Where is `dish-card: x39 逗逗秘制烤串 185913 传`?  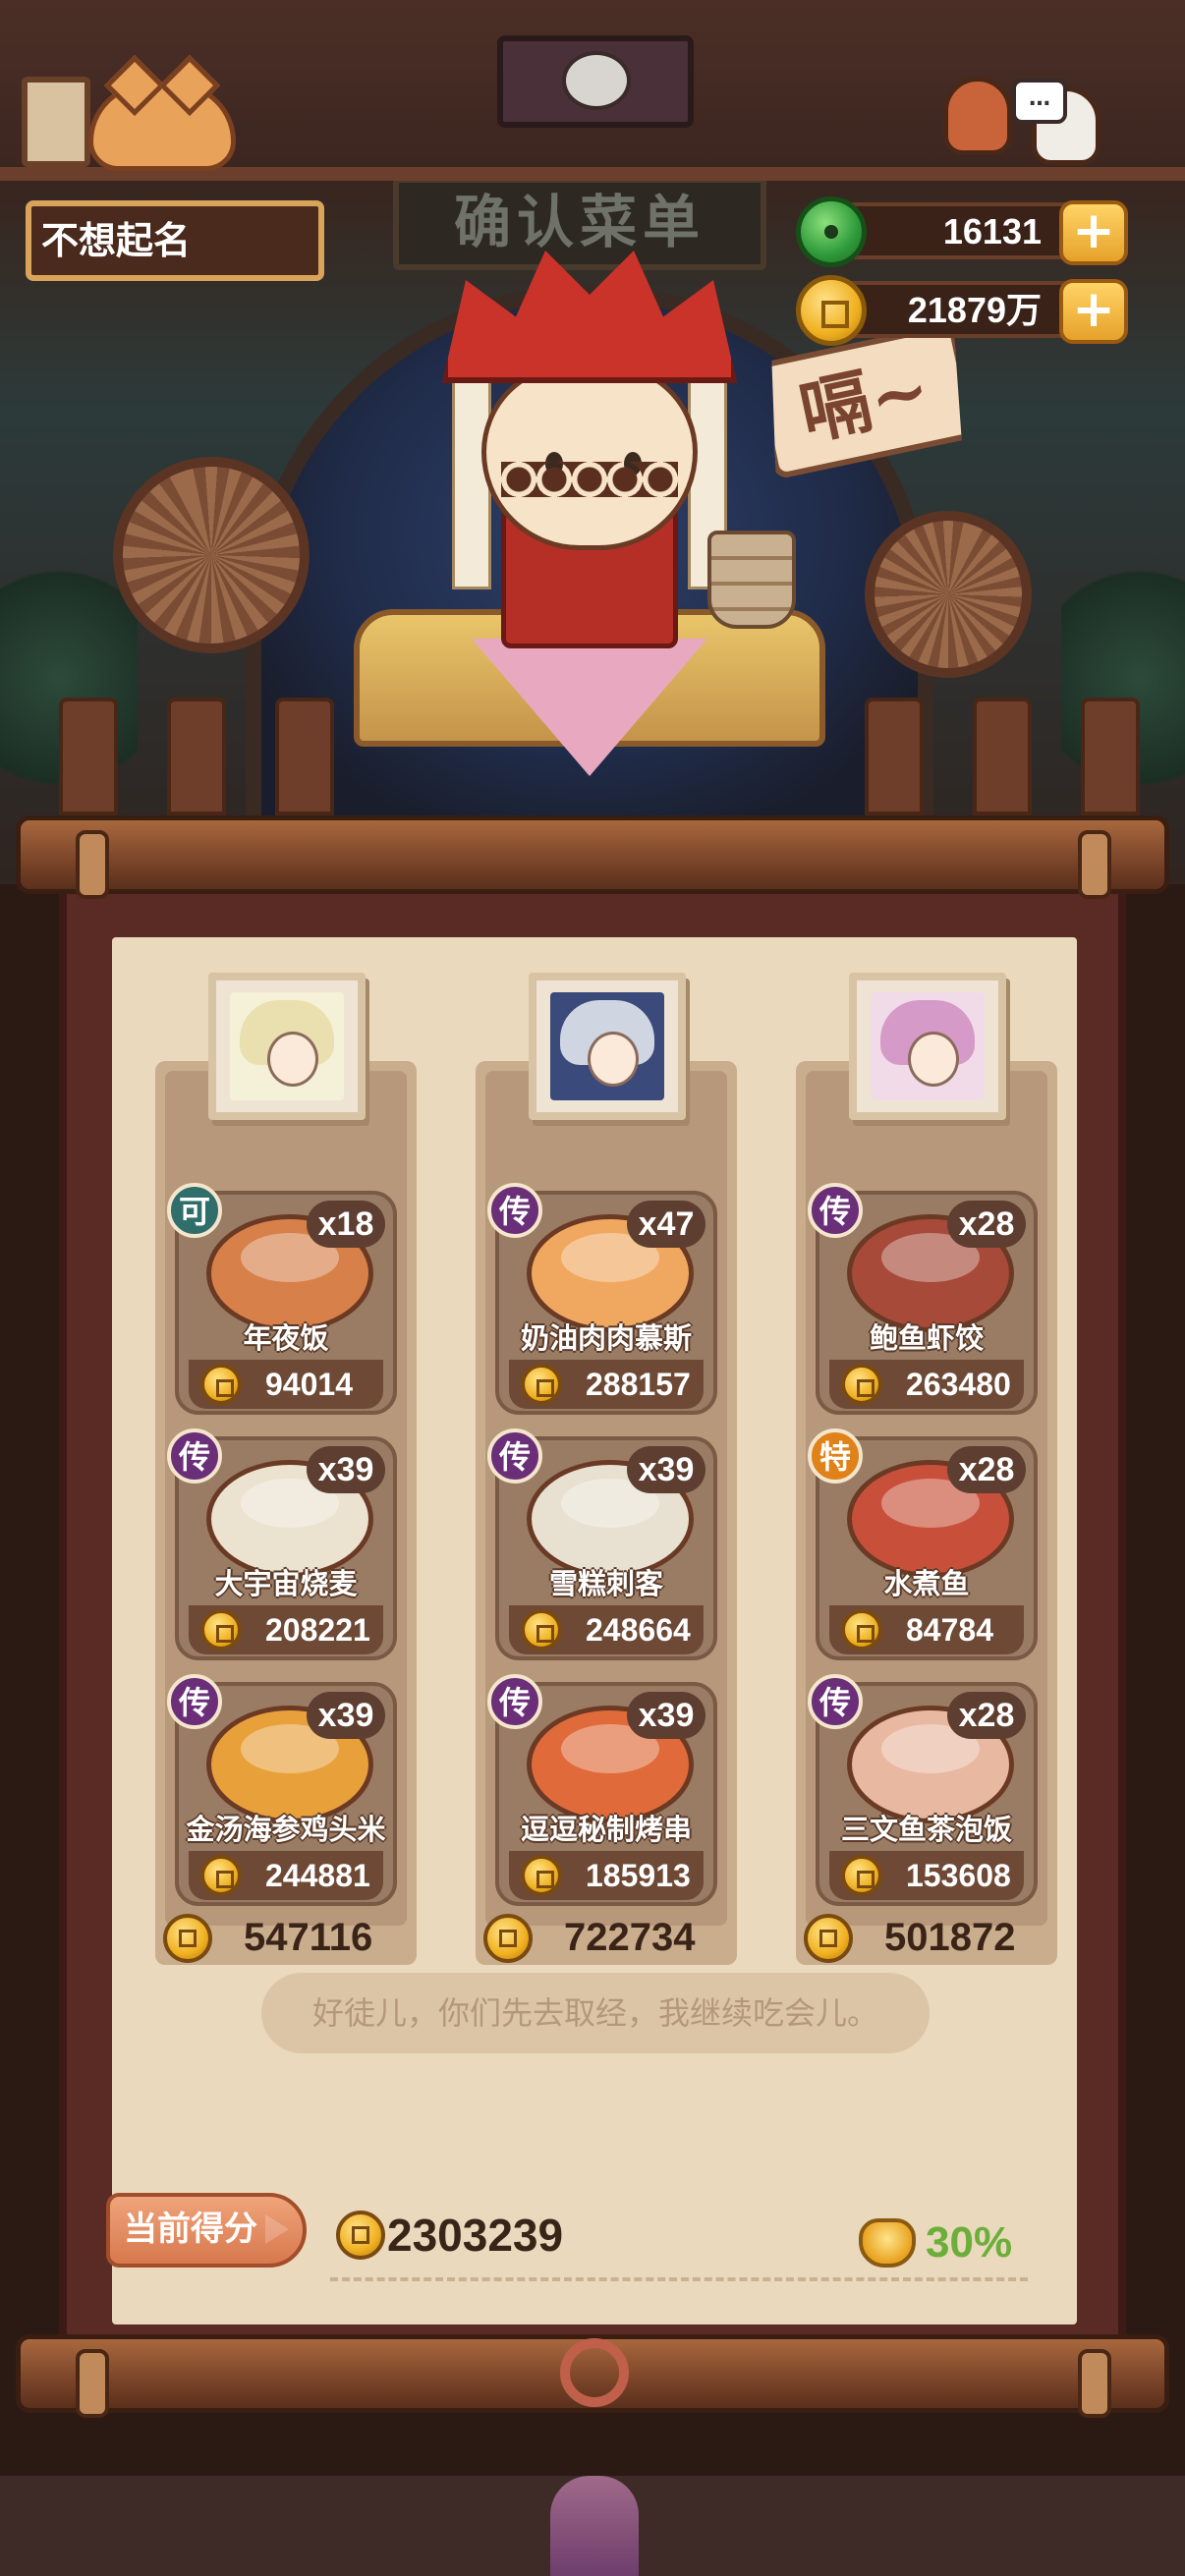 dish-card: x39 逗逗秘制烤串 185913 传 is located at coordinates (602, 1790).